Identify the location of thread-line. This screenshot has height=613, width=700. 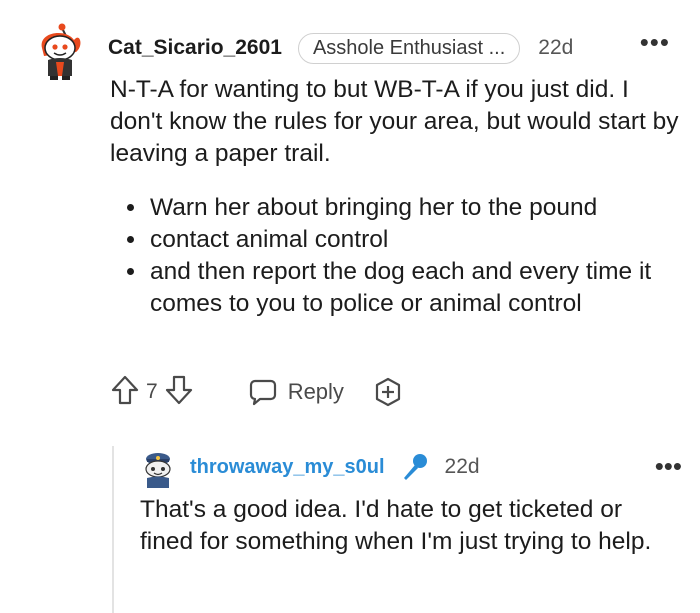
(113, 529).